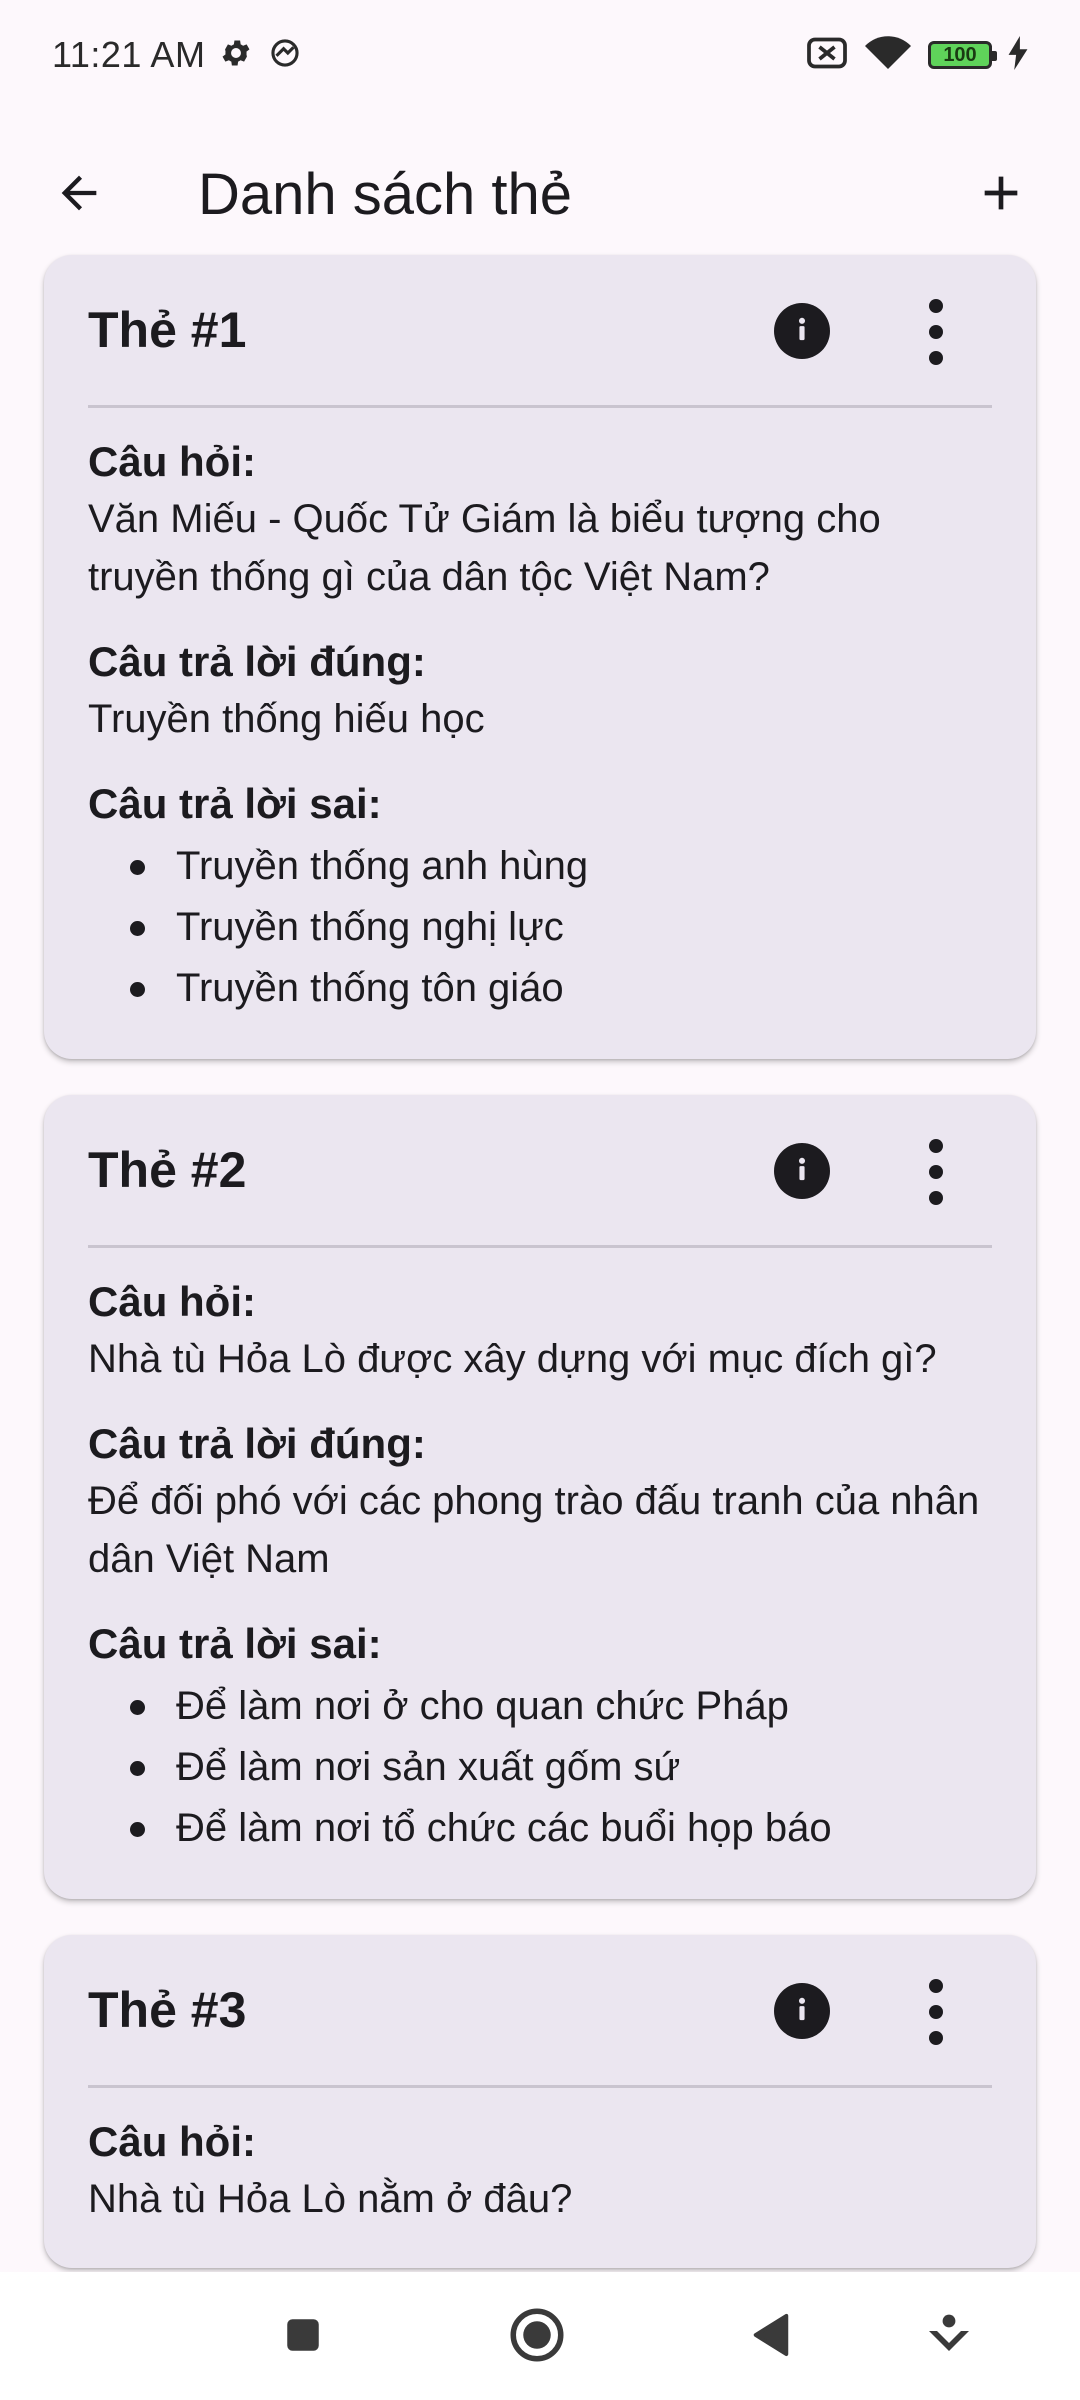 This screenshot has width=1080, height=2400. What do you see at coordinates (540, 55) in the screenshot?
I see `status-bar: 11:21 AM 100` at bounding box center [540, 55].